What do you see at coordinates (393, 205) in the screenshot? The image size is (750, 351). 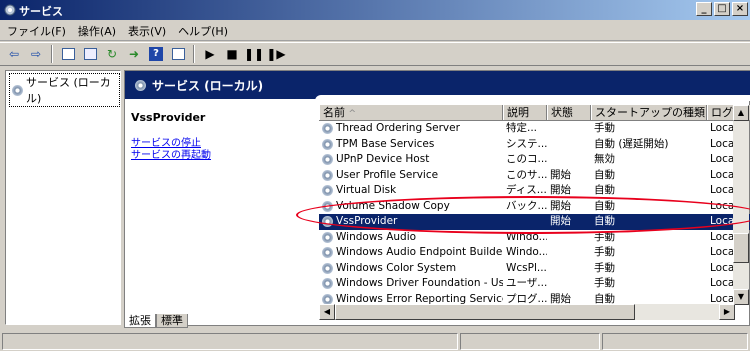 I see `service-name: Volume Shadow Copy` at bounding box center [393, 205].